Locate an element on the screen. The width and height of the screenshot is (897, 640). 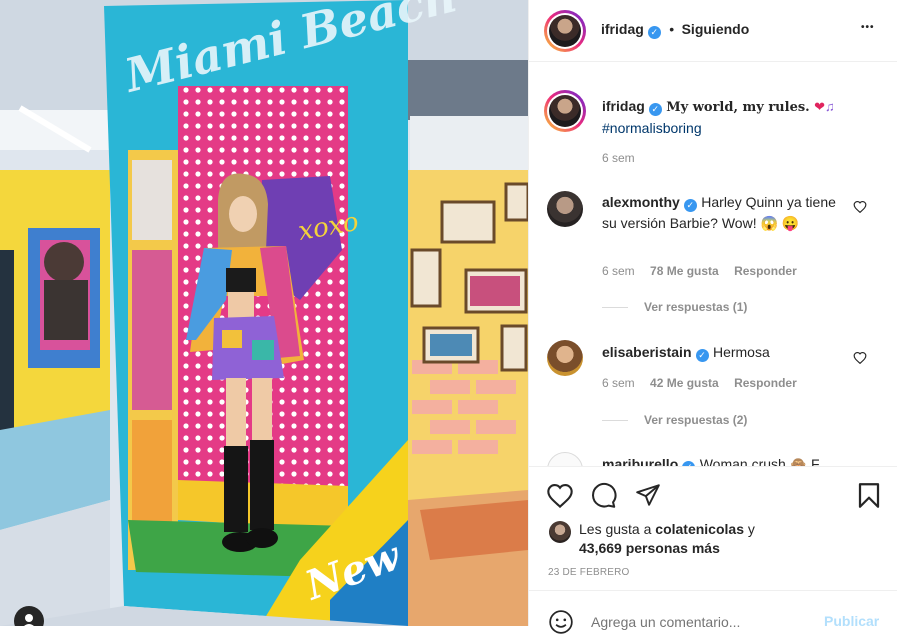
view-replies: Ver respuestas (1) is located at coordinates (674, 307).